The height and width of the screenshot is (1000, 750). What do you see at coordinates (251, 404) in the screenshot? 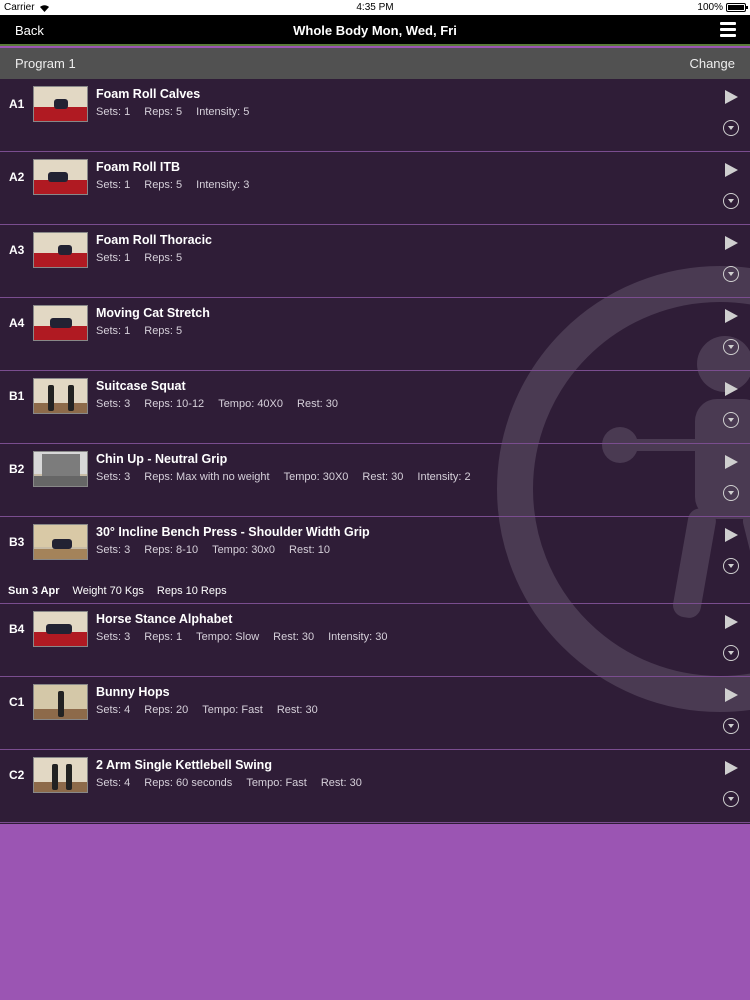
I see `exercise-tempo: Tempo: 40X0` at bounding box center [251, 404].